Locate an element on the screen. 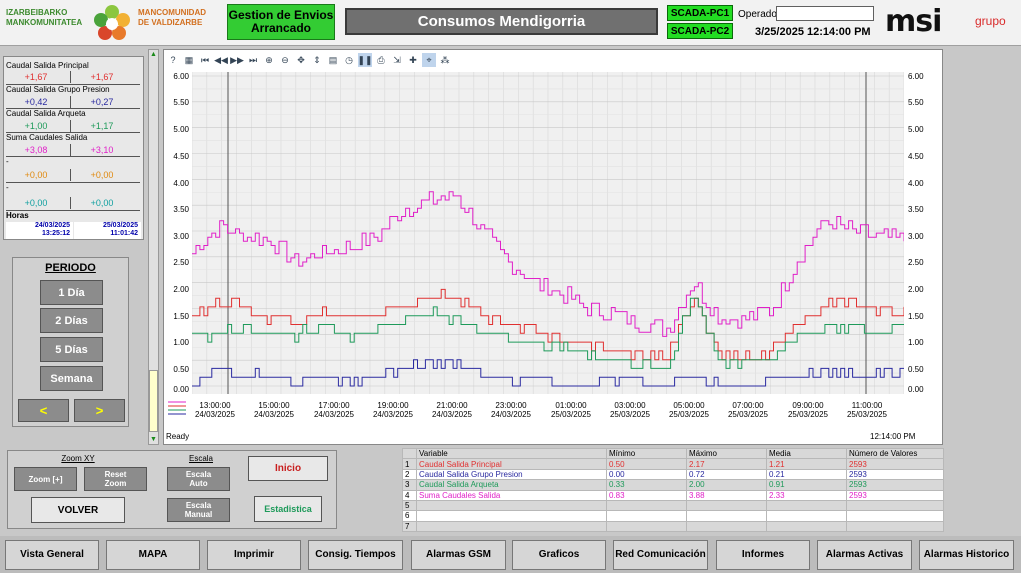  periodo-1-dia-button: 1 Día is located at coordinates (71, 292).